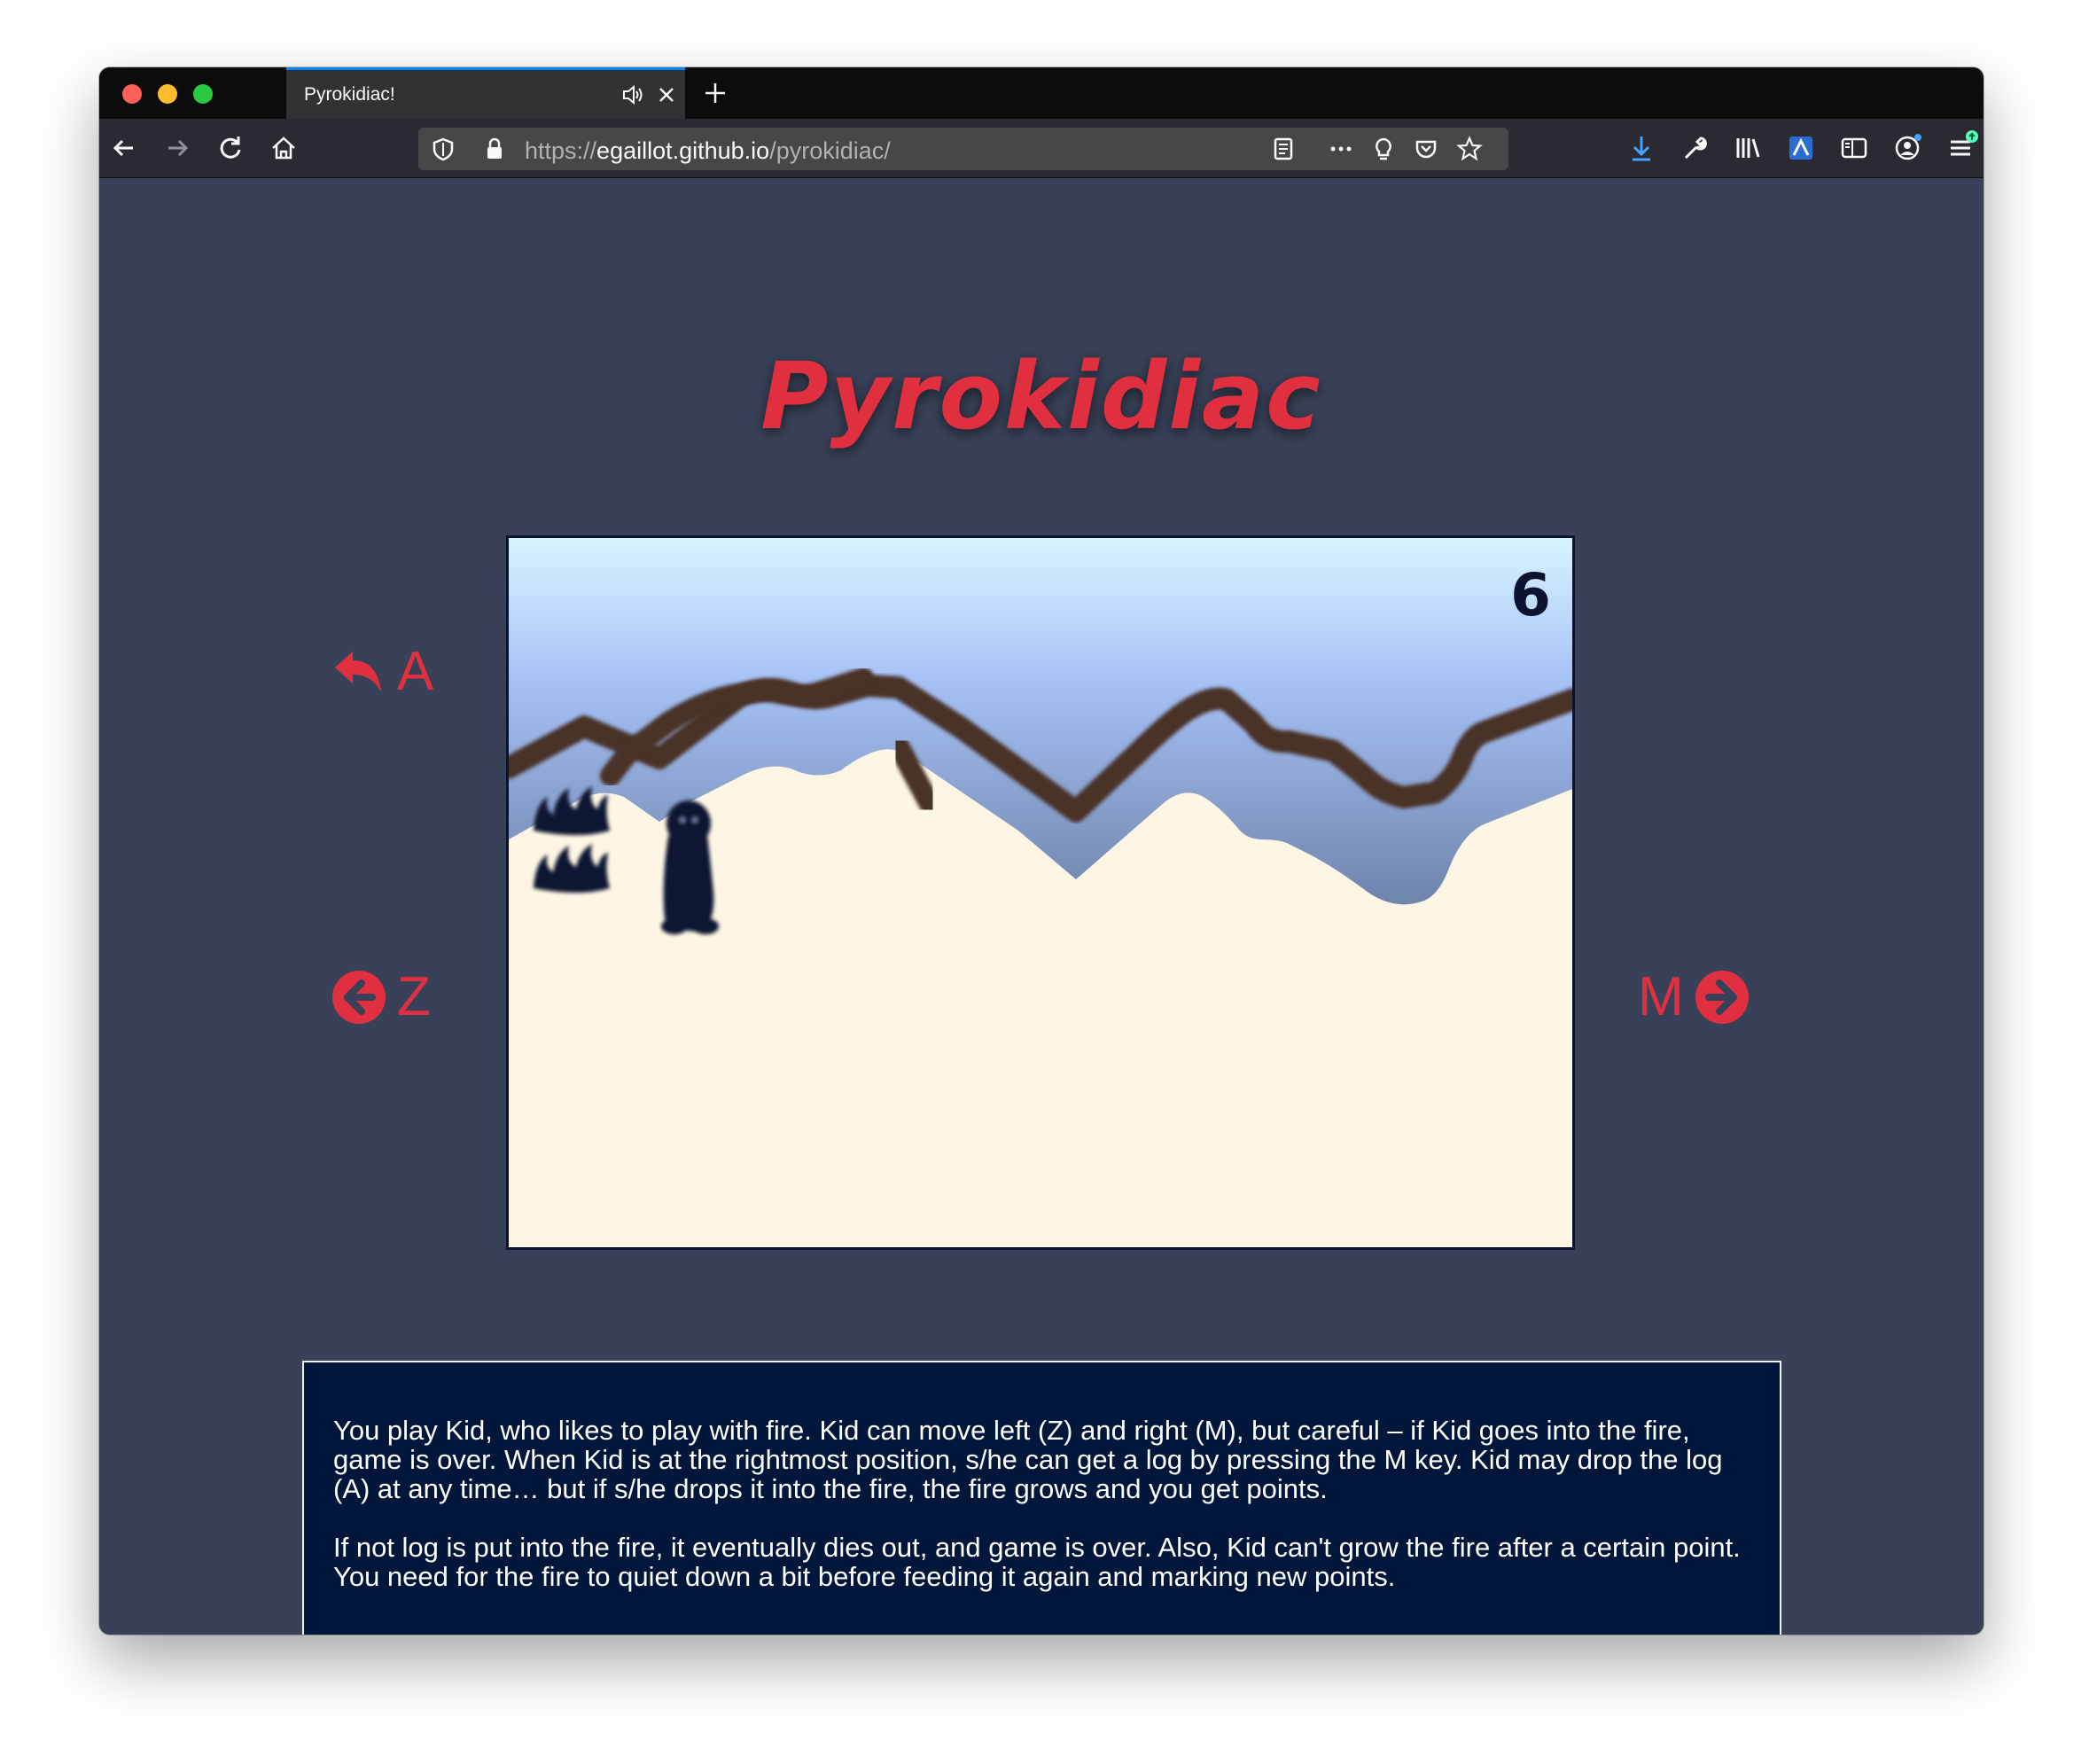 The height and width of the screenshot is (1764, 2081). Describe the element at coordinates (963, 149) in the screenshot. I see `address-bar: https://egaillot.github.io/pyrokidiac/` at that location.